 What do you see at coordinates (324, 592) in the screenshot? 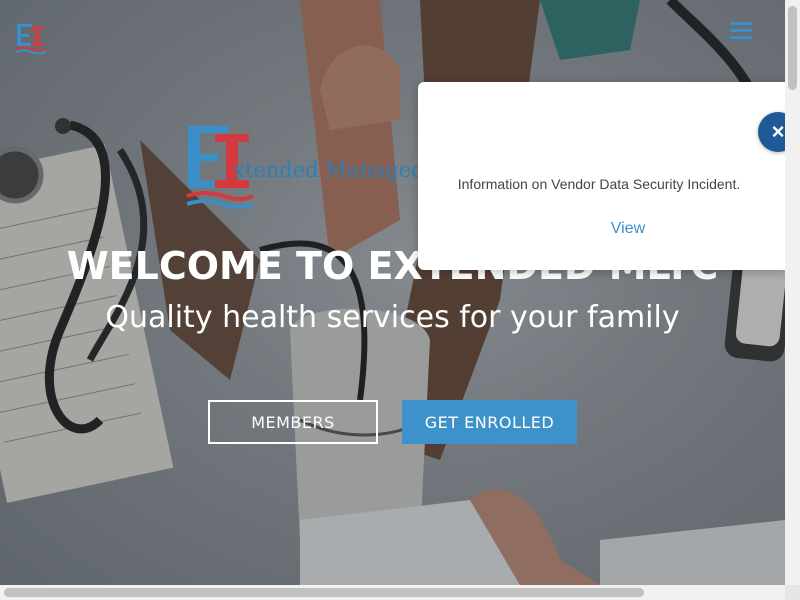
I see `horizontal-scroll-thumb` at bounding box center [324, 592].